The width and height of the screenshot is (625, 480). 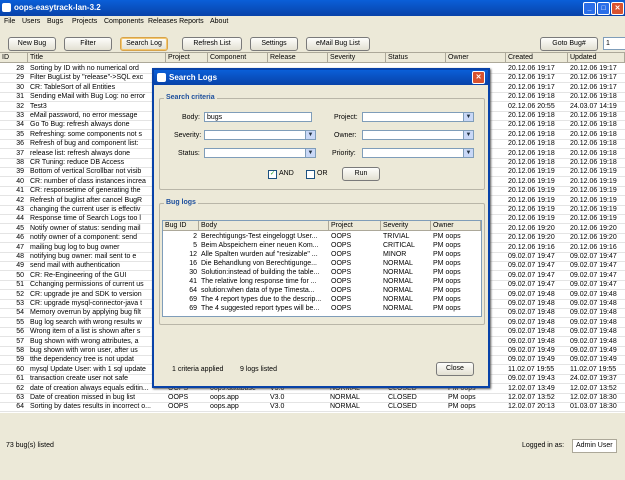 What do you see at coordinates (614, 43) in the screenshot?
I see `goto-bug-input: 1` at bounding box center [614, 43].